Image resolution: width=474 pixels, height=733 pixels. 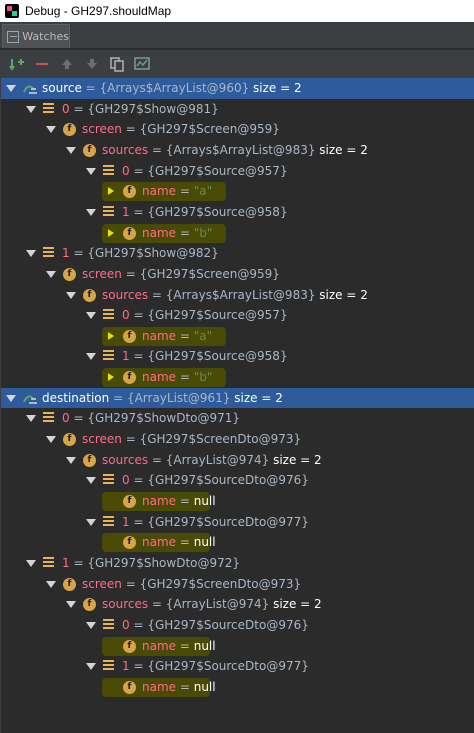 I want to click on variable-value: {GH297$SourceDto@977}, so click(x=228, y=521).